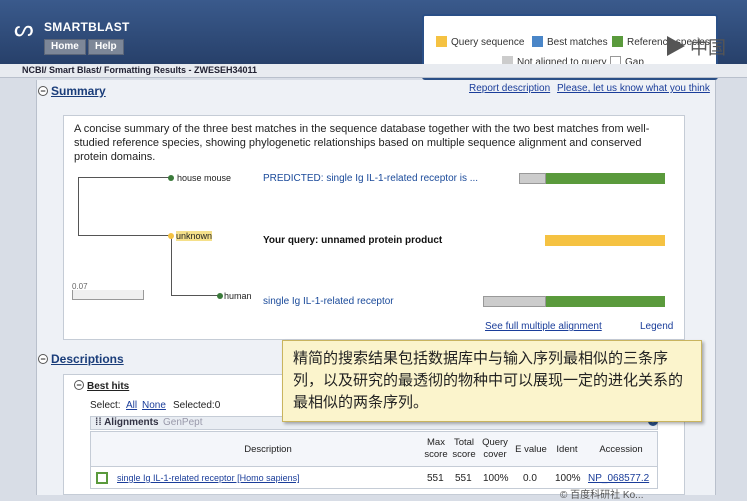  What do you see at coordinates (463, 478) in the screenshot?
I see `row-total-score: 551` at bounding box center [463, 478].